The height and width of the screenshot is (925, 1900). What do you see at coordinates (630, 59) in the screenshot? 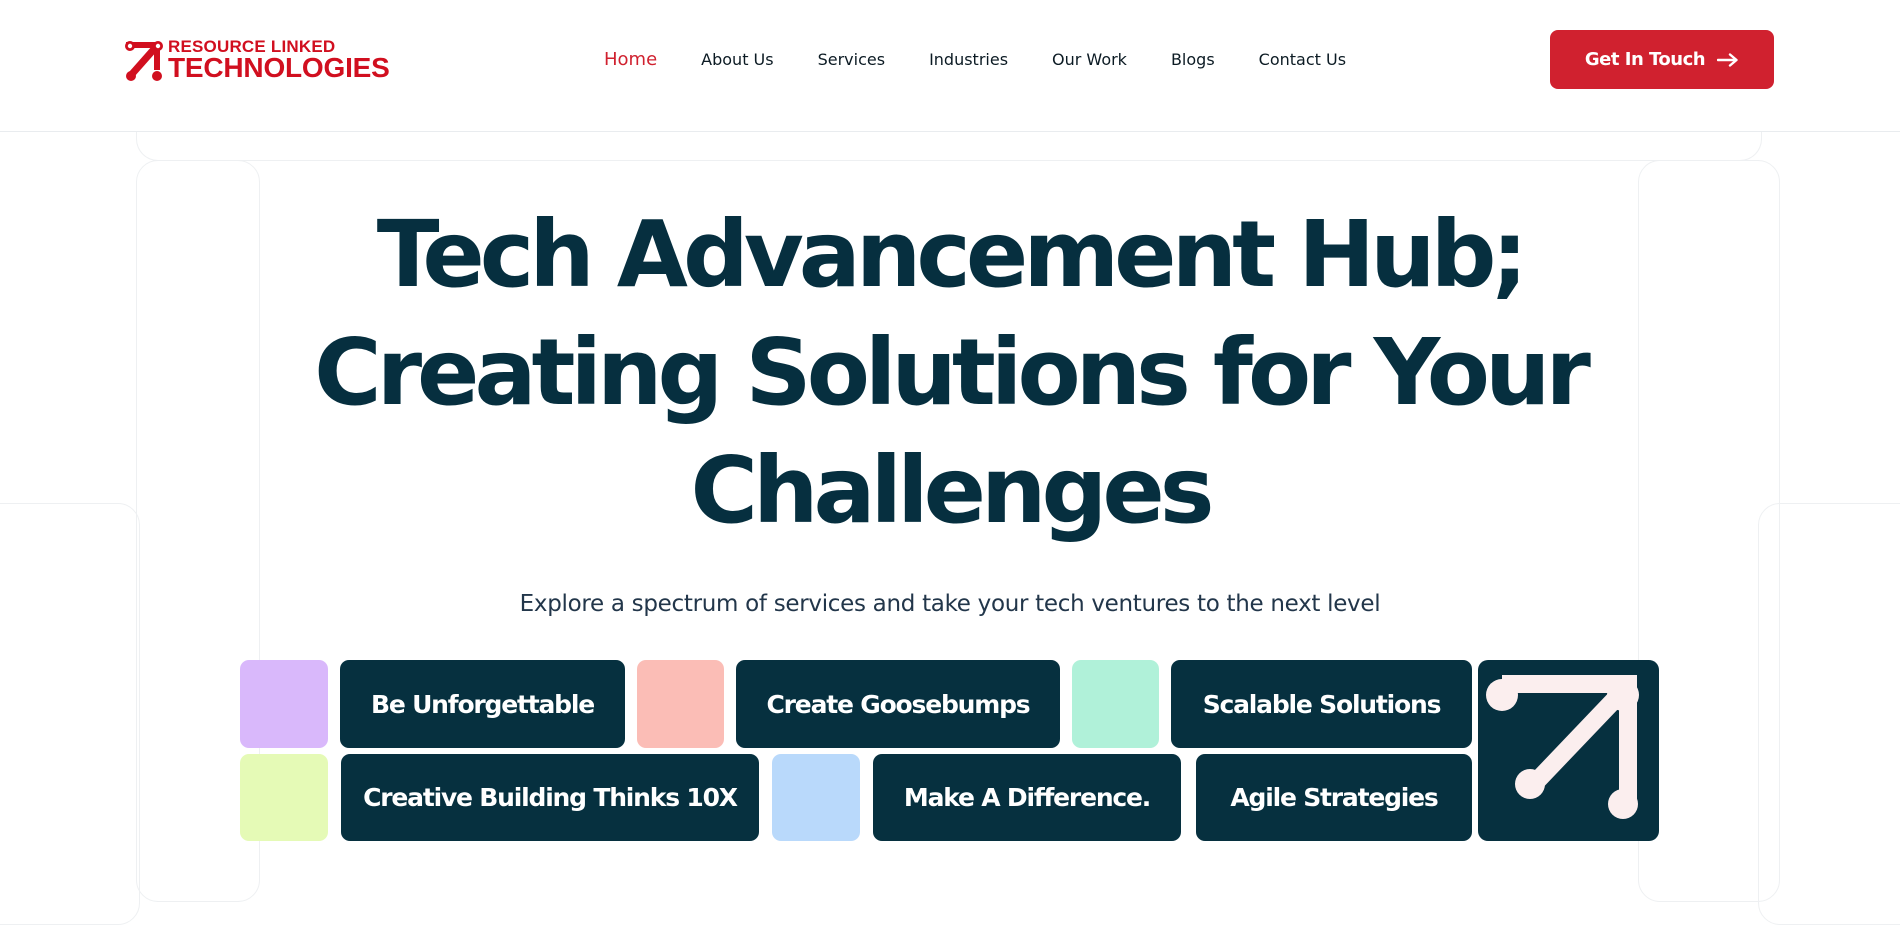
I see `nav-home: Home` at bounding box center [630, 59].